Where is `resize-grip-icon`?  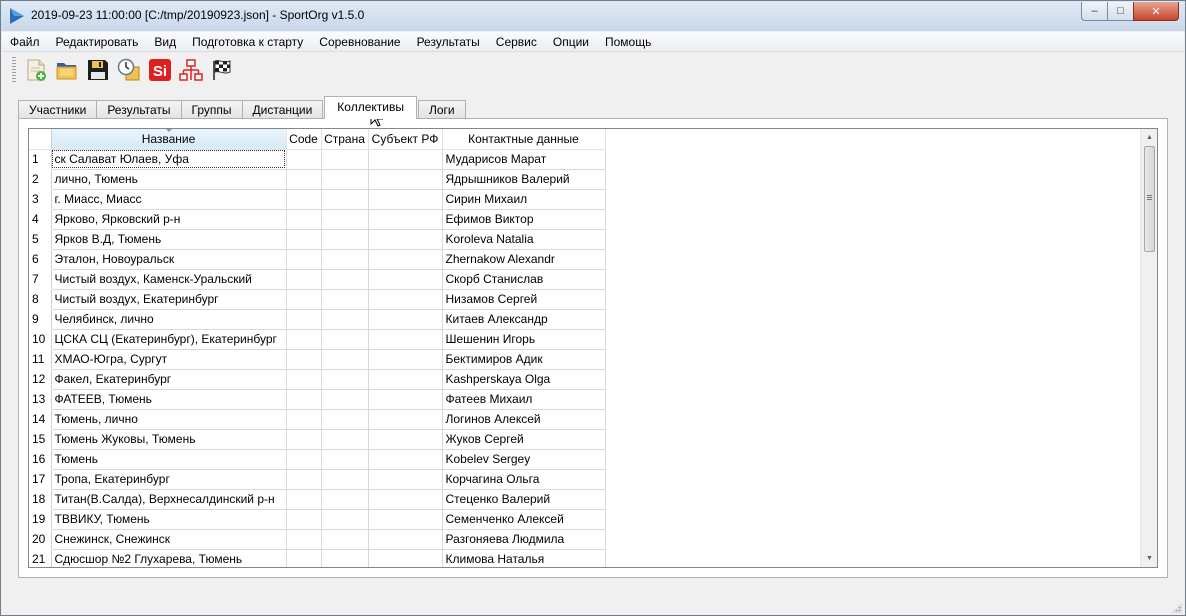 resize-grip-icon is located at coordinates (1177, 608).